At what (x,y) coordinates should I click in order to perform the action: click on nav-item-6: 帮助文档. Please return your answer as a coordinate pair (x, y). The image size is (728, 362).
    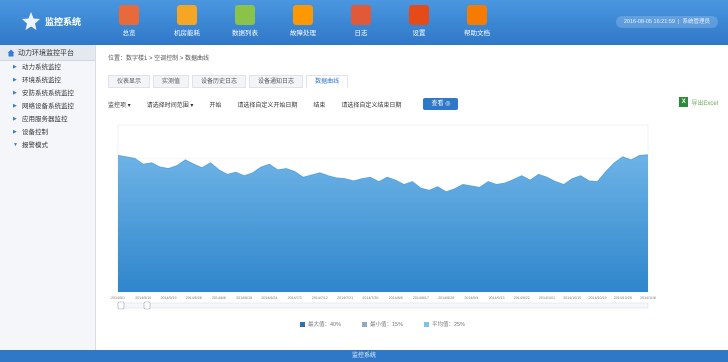
    Looking at the image, I should click on (477, 21).